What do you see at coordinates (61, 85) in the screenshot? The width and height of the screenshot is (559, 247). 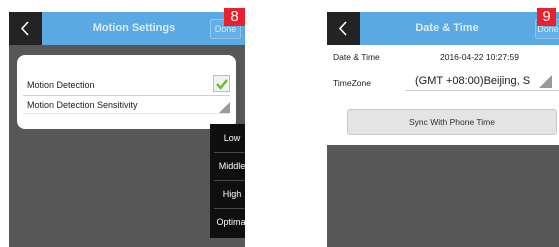 I see `motion-detection-label: Motion Detection` at bounding box center [61, 85].